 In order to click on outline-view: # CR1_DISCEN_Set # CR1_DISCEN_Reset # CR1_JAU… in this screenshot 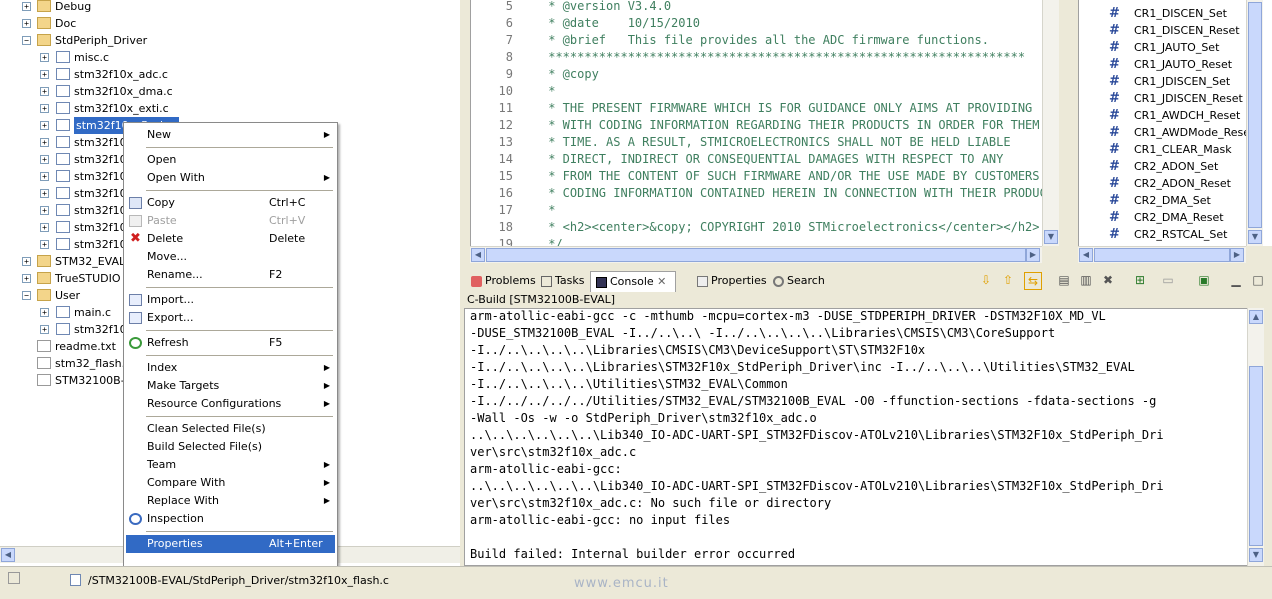, I will do `click(1175, 123)`.